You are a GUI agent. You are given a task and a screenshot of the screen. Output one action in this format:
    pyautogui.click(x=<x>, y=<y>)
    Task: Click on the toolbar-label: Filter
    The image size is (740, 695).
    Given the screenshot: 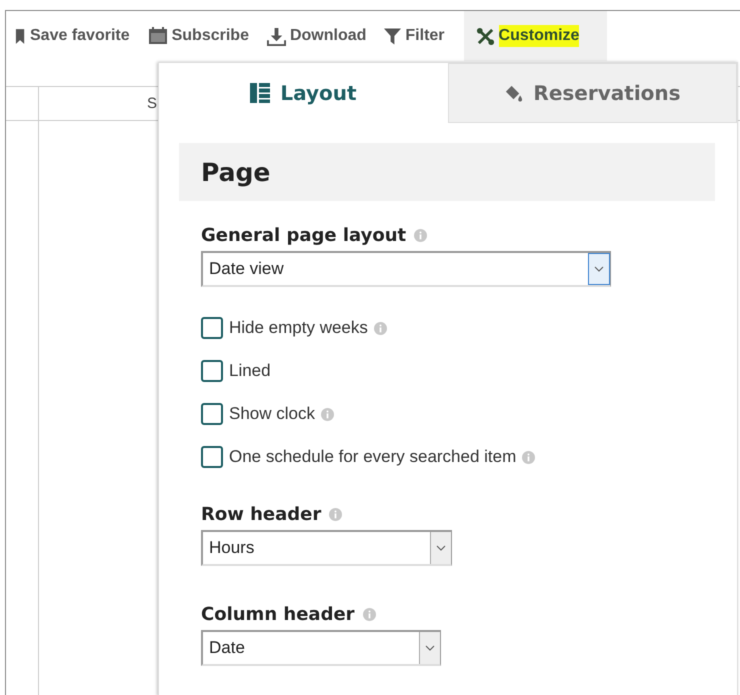 What is the action you would take?
    pyautogui.click(x=425, y=36)
    